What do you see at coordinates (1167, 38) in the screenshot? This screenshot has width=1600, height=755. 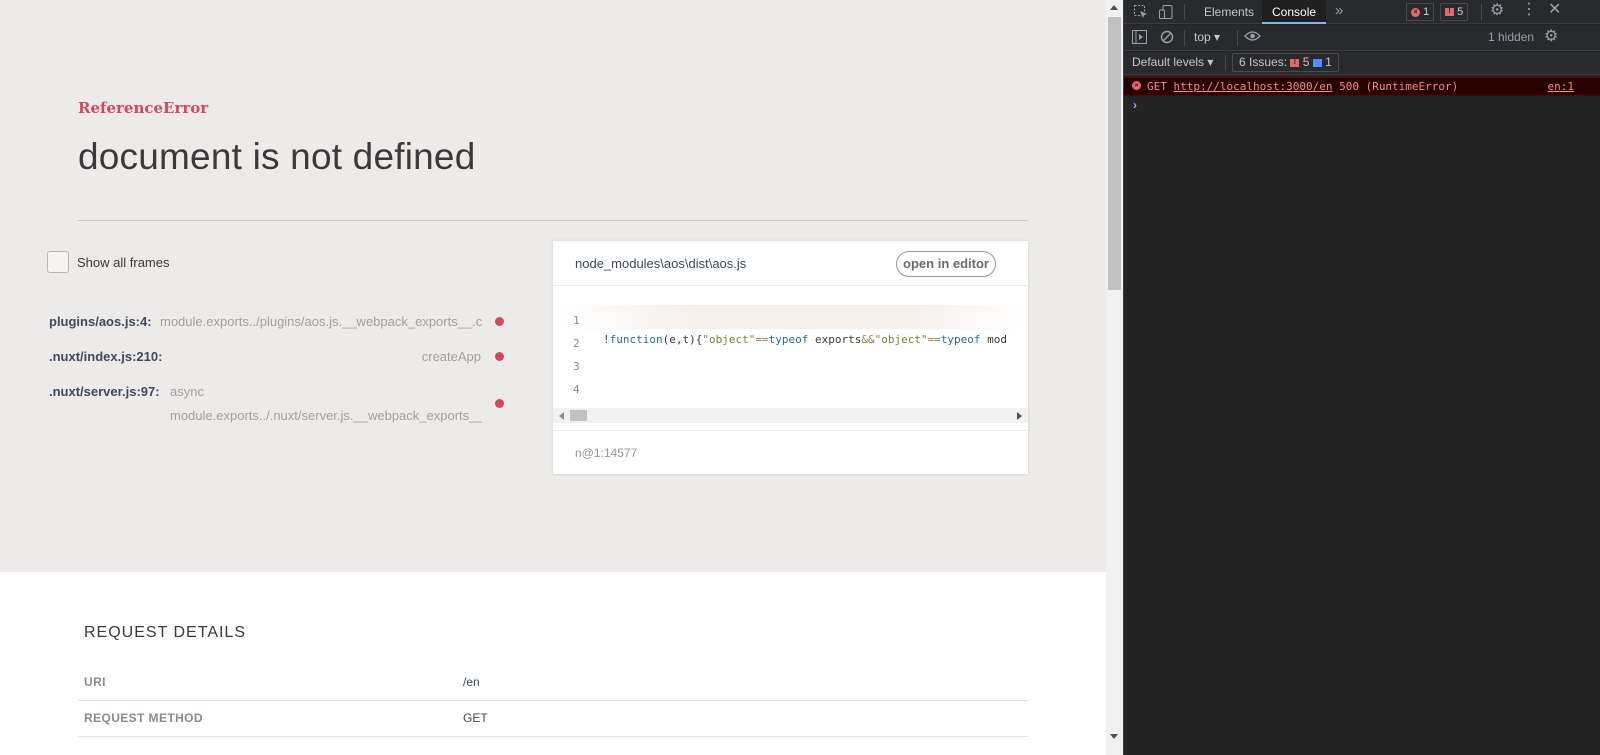 I see `clear-console-icon` at bounding box center [1167, 38].